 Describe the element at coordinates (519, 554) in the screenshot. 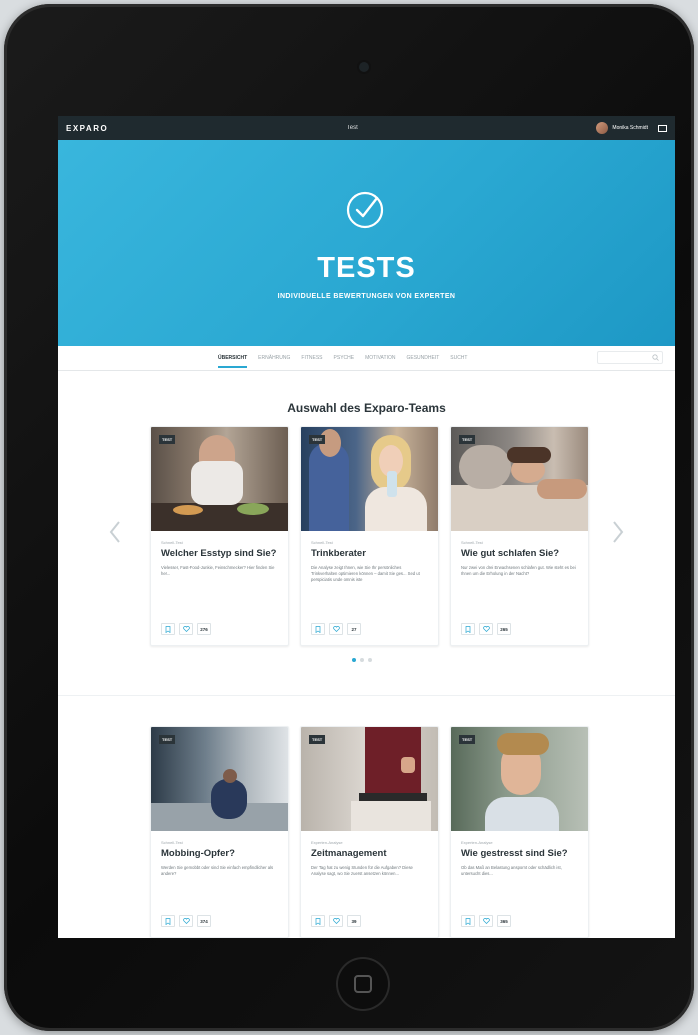

I see `card-title: Wie gut schlafen Sie?` at that location.